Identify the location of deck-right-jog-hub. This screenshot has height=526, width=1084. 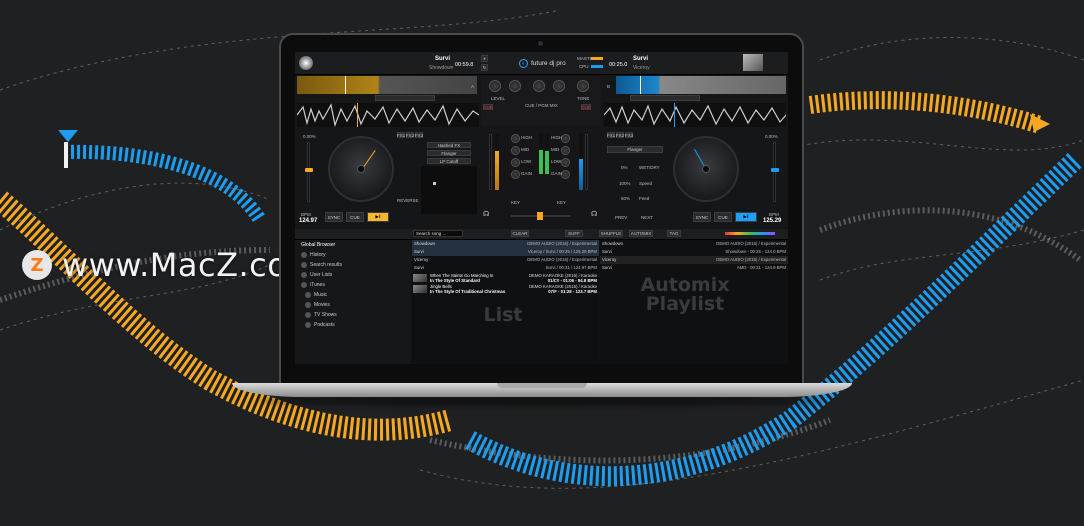
(706, 169).